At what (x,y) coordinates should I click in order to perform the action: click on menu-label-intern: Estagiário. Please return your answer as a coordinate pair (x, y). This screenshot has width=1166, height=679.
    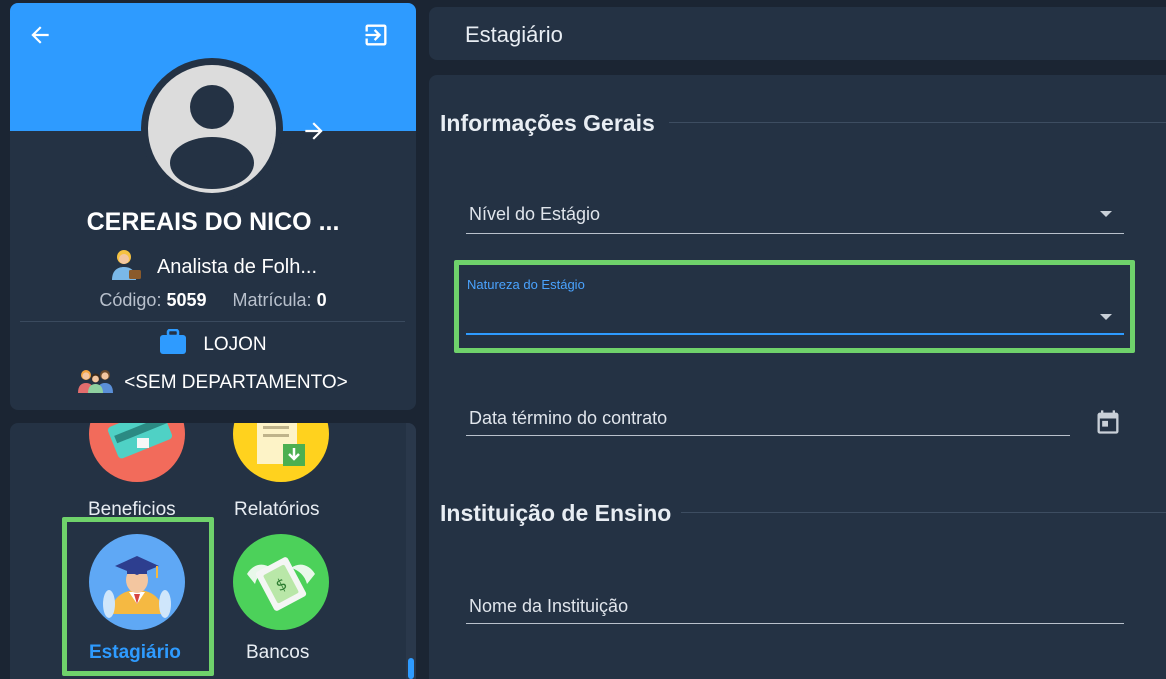
    Looking at the image, I should click on (135, 653).